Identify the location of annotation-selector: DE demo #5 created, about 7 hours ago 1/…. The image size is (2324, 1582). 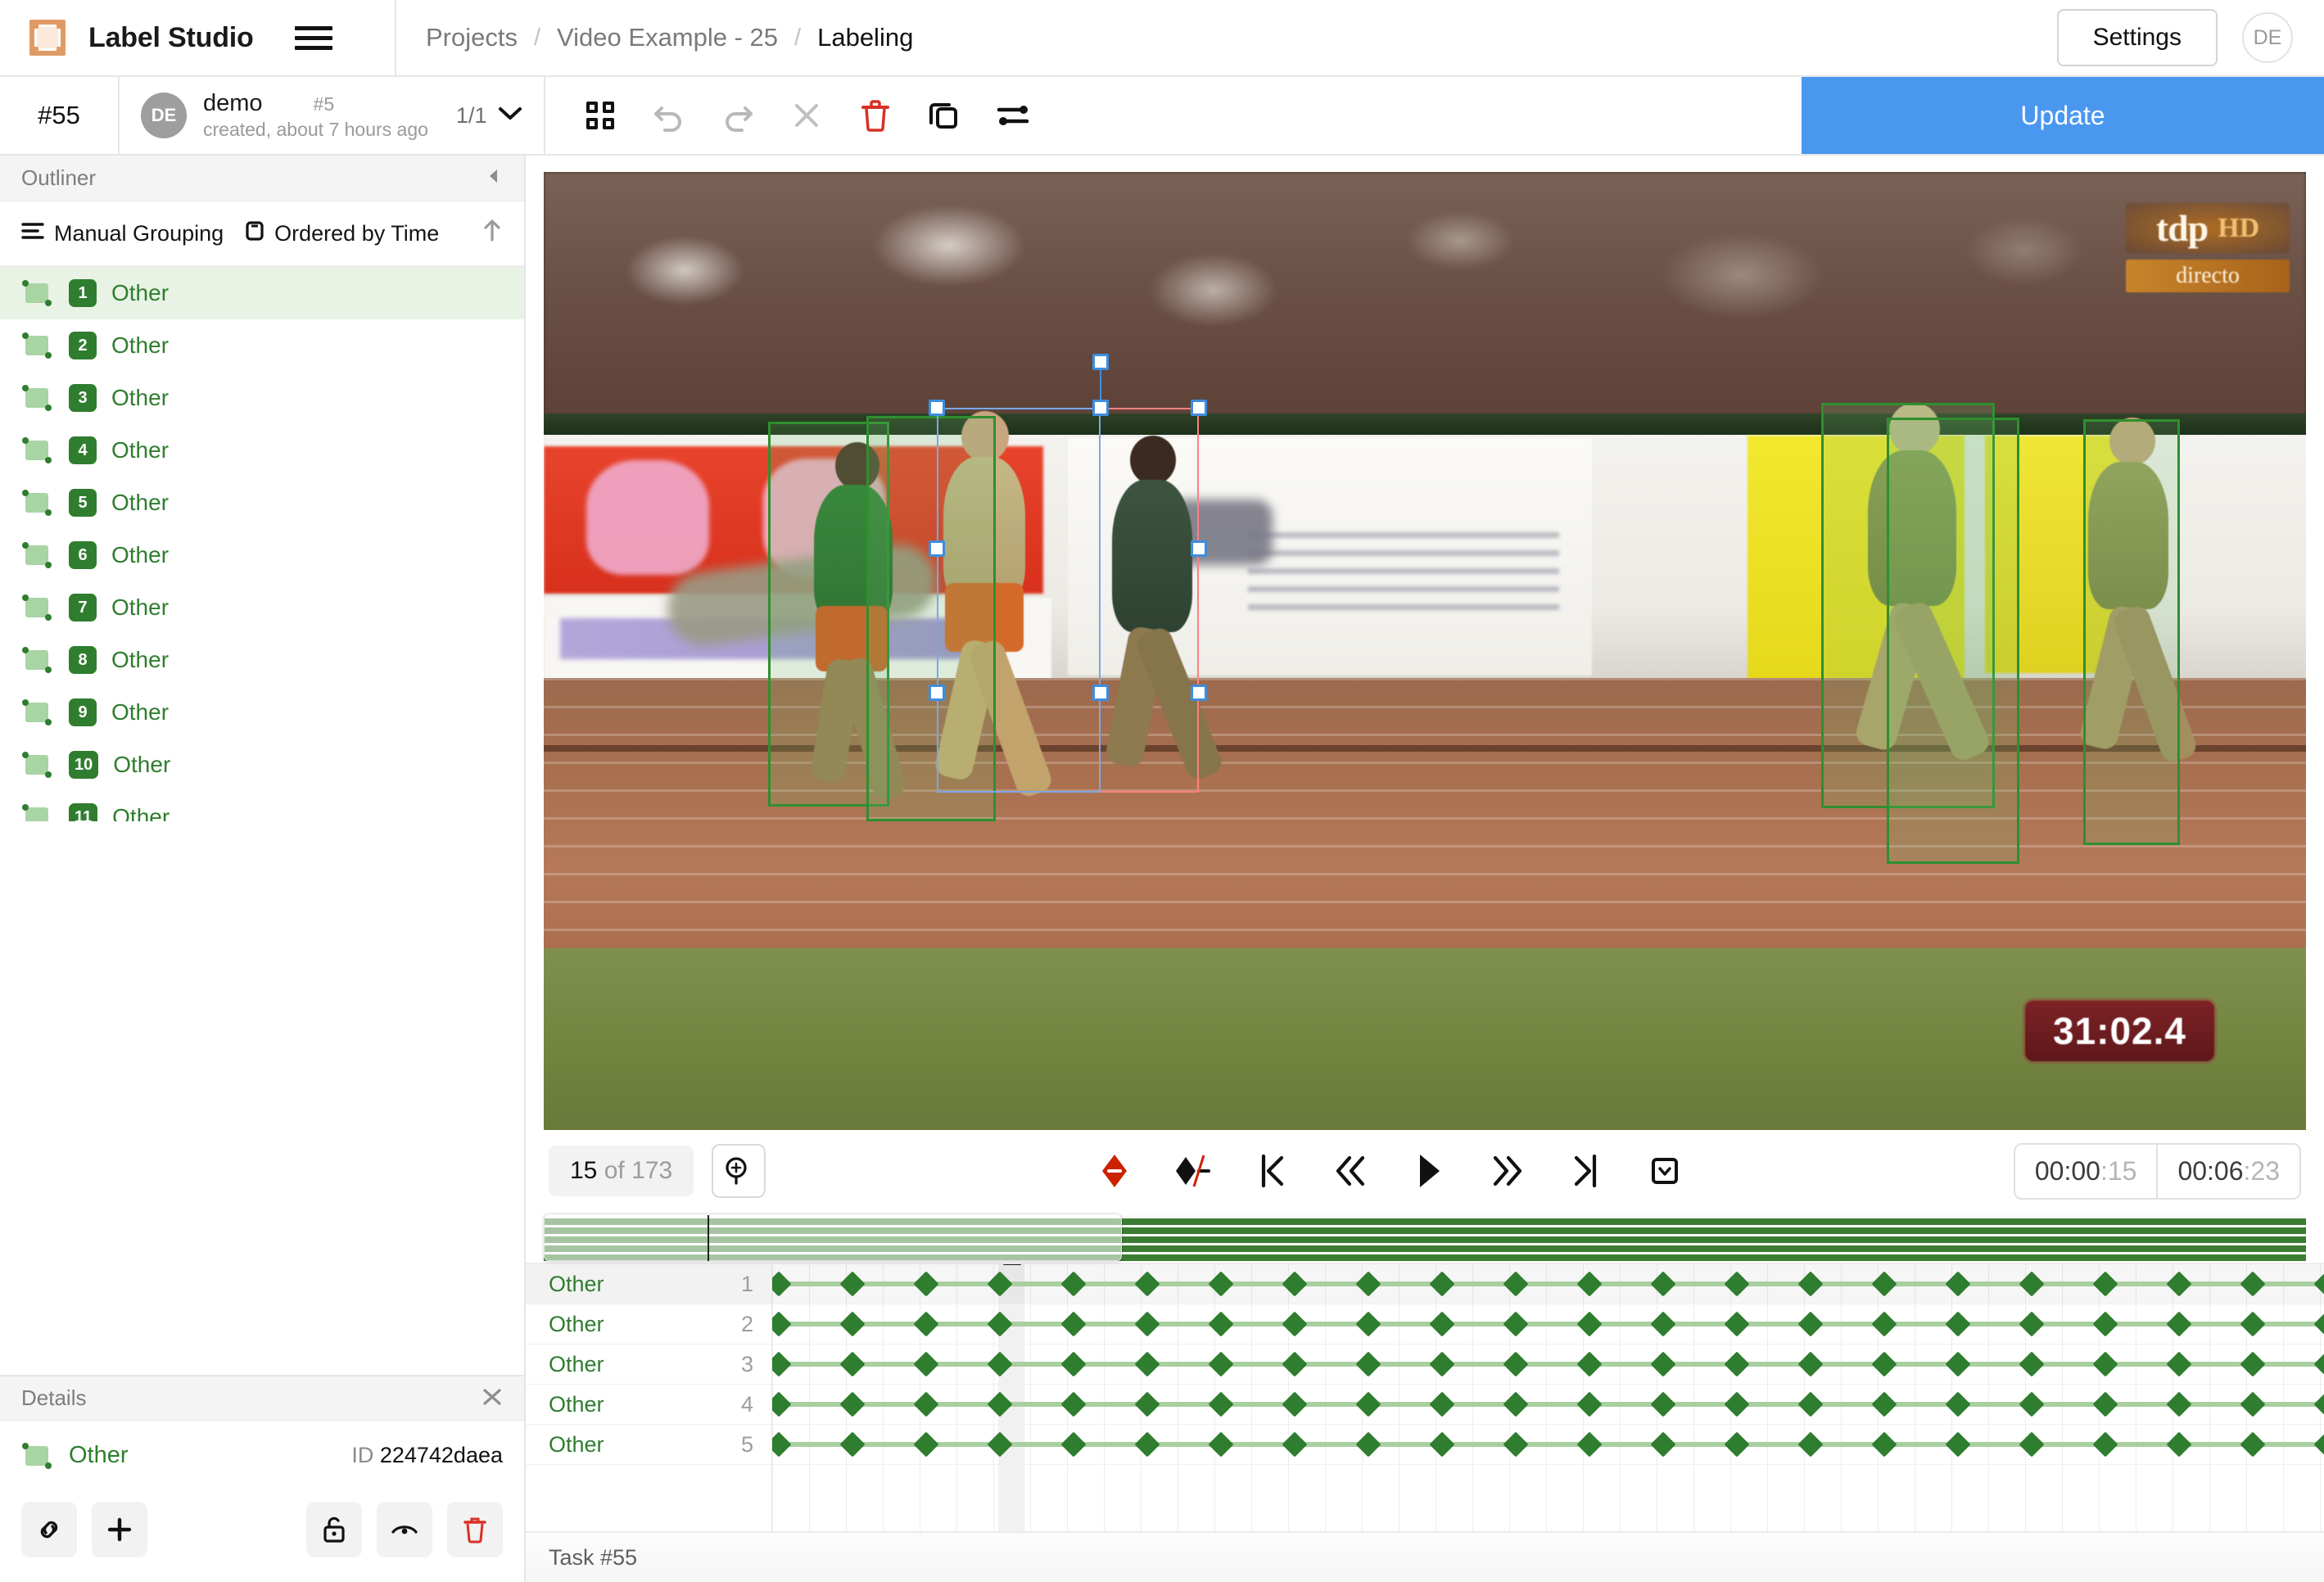
(333, 115).